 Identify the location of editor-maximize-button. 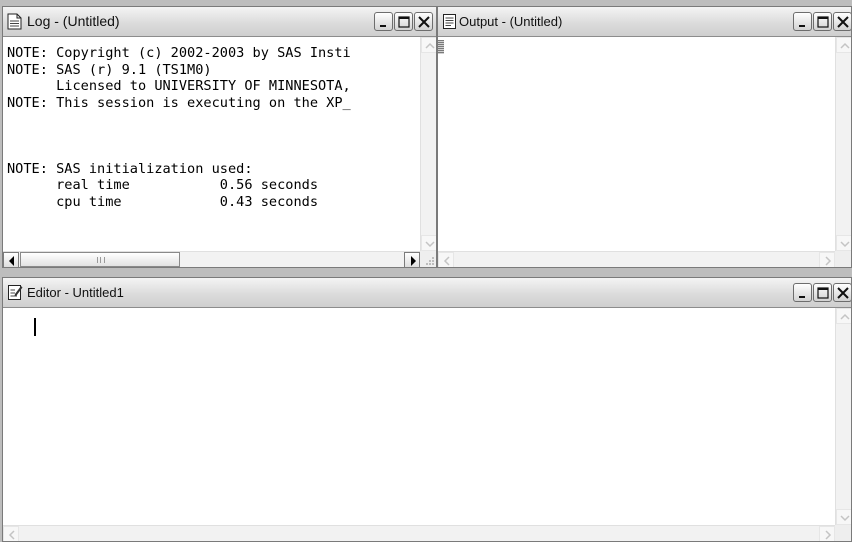
(822, 292).